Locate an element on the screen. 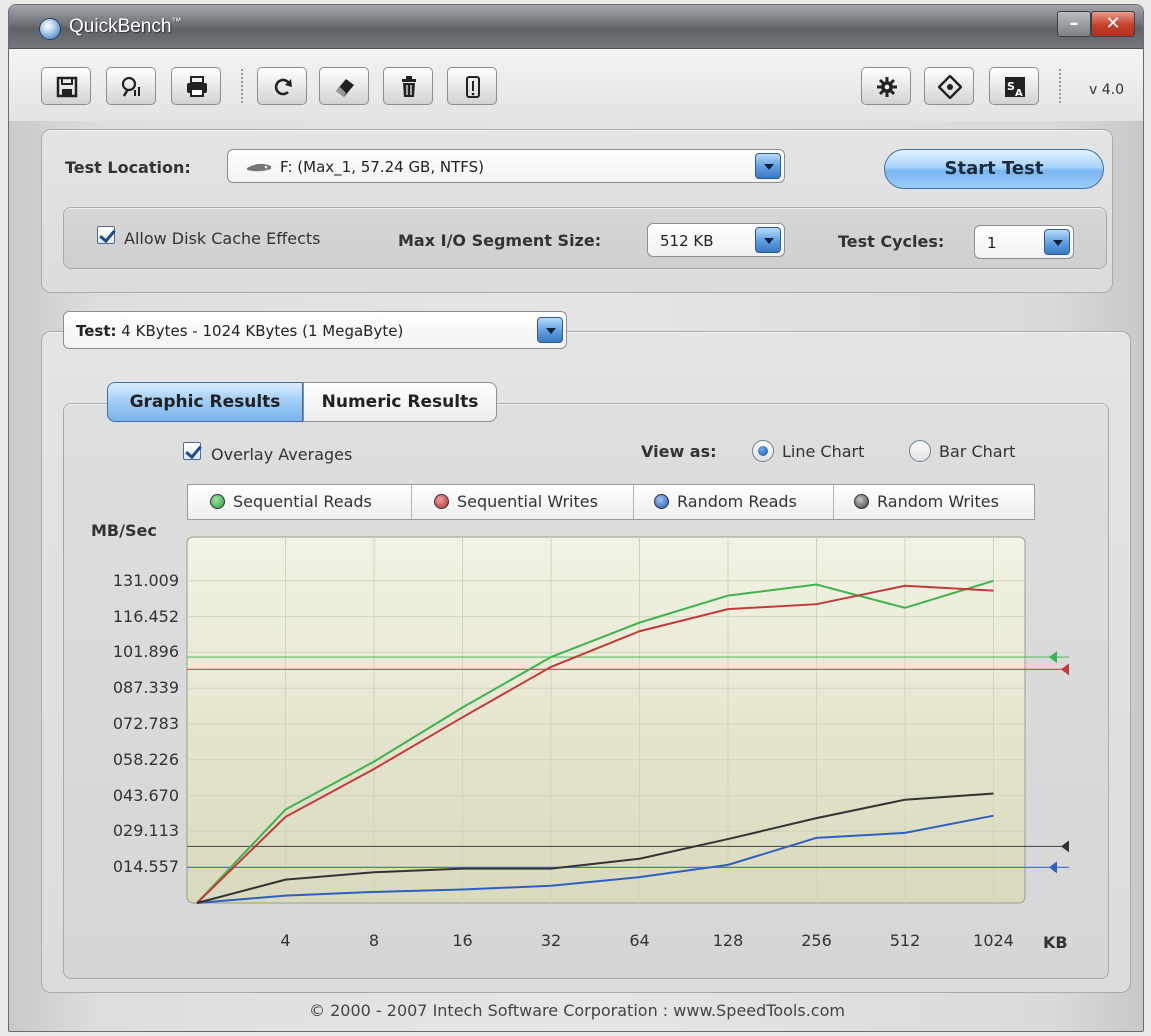 The height and width of the screenshot is (1036, 1151). x-tick-label: 512 is located at coordinates (905, 940).